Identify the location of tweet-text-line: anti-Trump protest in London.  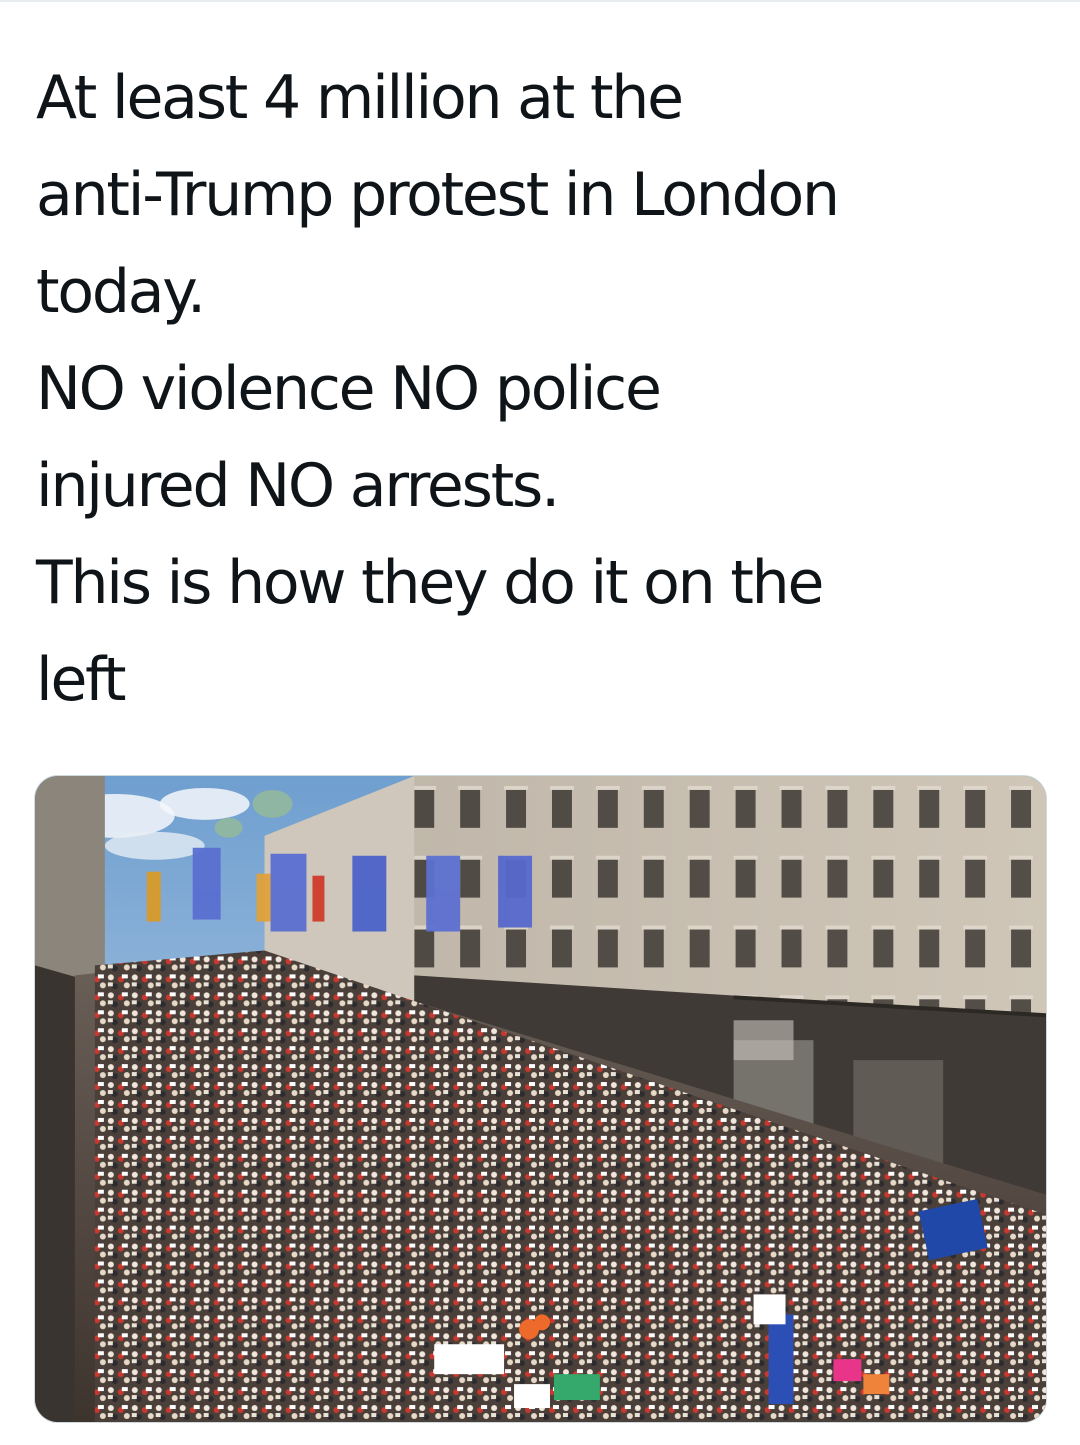
(438, 195).